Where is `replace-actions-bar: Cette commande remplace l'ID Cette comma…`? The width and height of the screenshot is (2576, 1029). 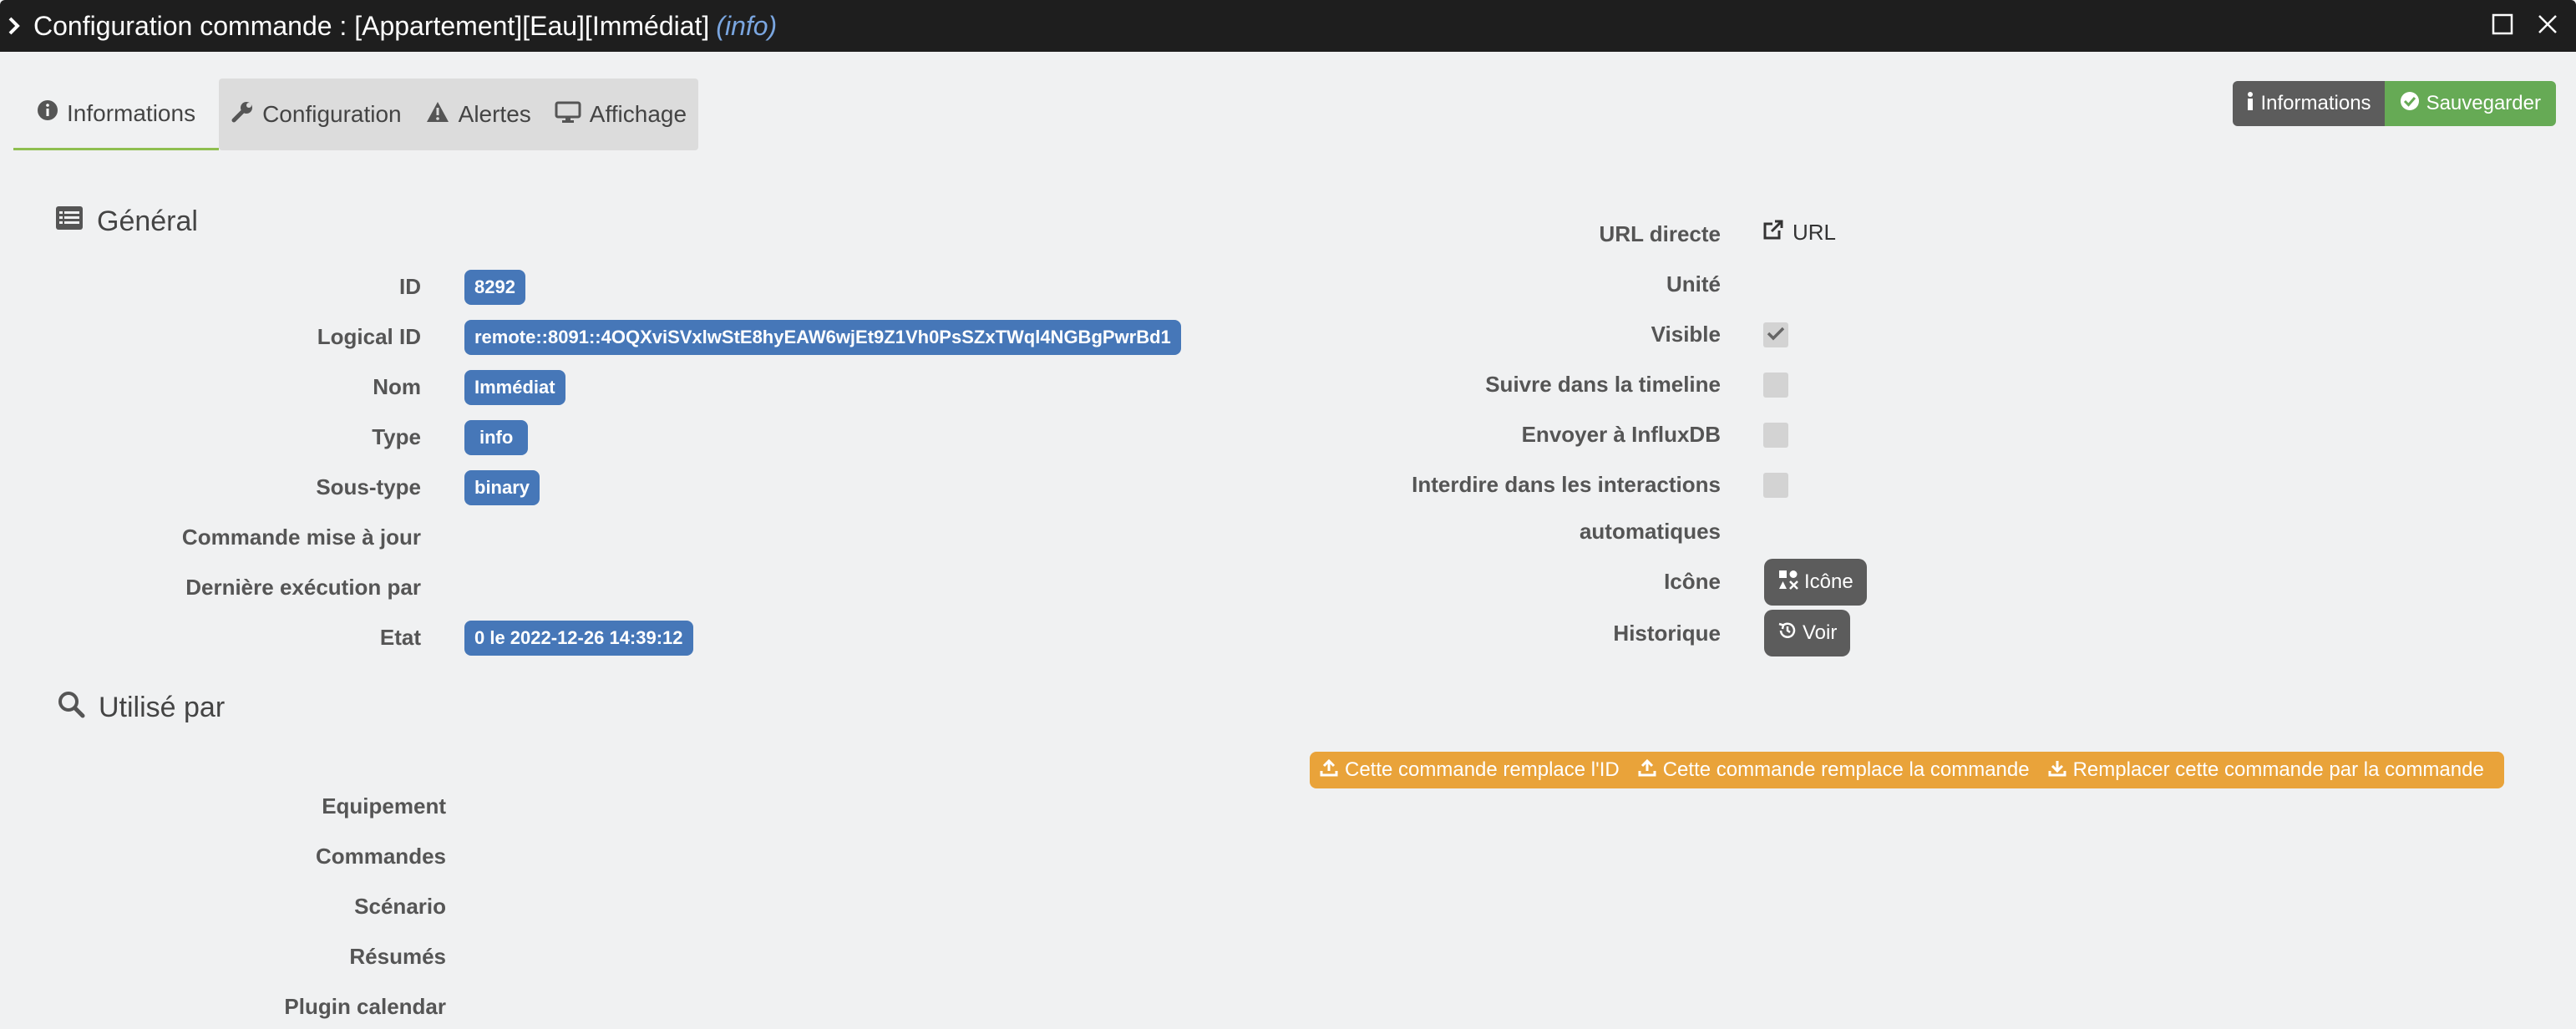 replace-actions-bar: Cette commande remplace l'ID Cette comma… is located at coordinates (1907, 770).